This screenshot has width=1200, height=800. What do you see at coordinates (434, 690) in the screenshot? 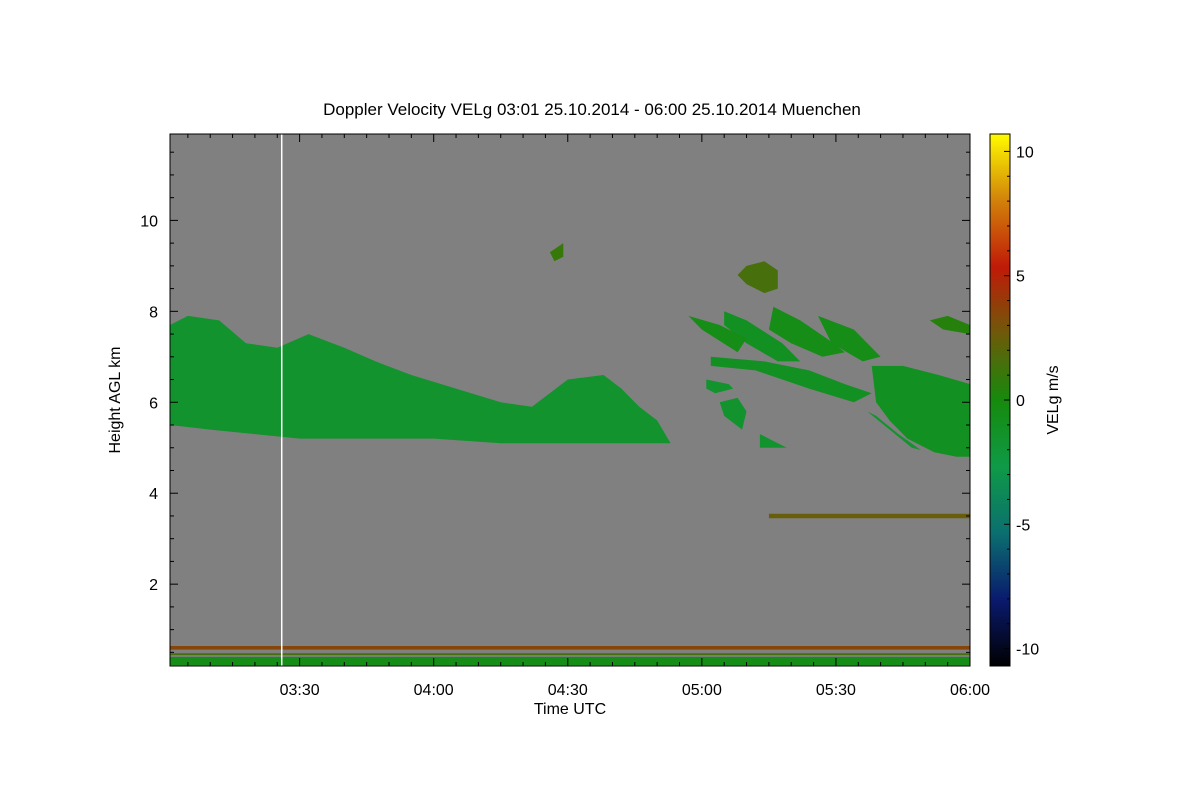
I see `x-tick-label: 04:00` at bounding box center [434, 690].